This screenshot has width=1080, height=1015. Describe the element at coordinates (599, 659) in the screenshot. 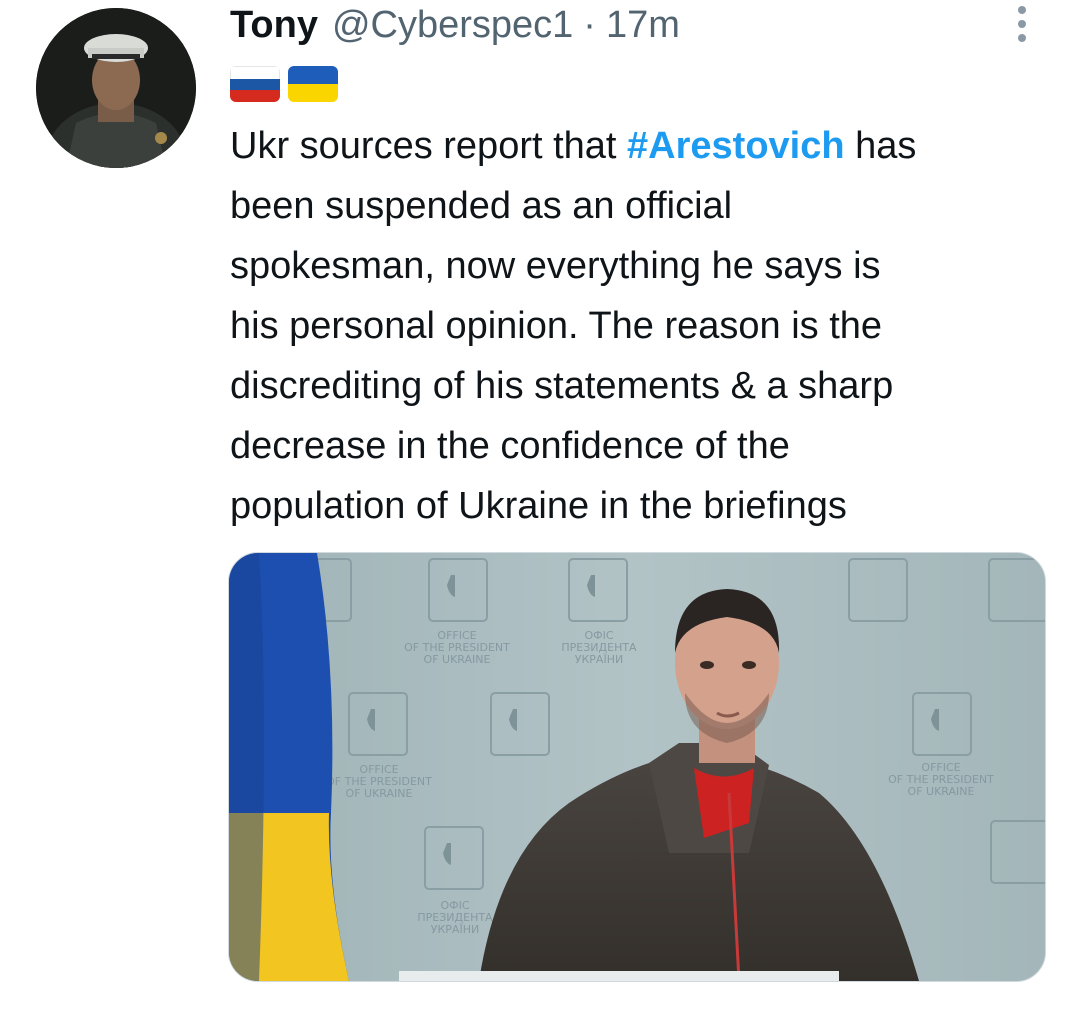

I see `backdrop-text-ua-3: УКРАЇНИ` at that location.